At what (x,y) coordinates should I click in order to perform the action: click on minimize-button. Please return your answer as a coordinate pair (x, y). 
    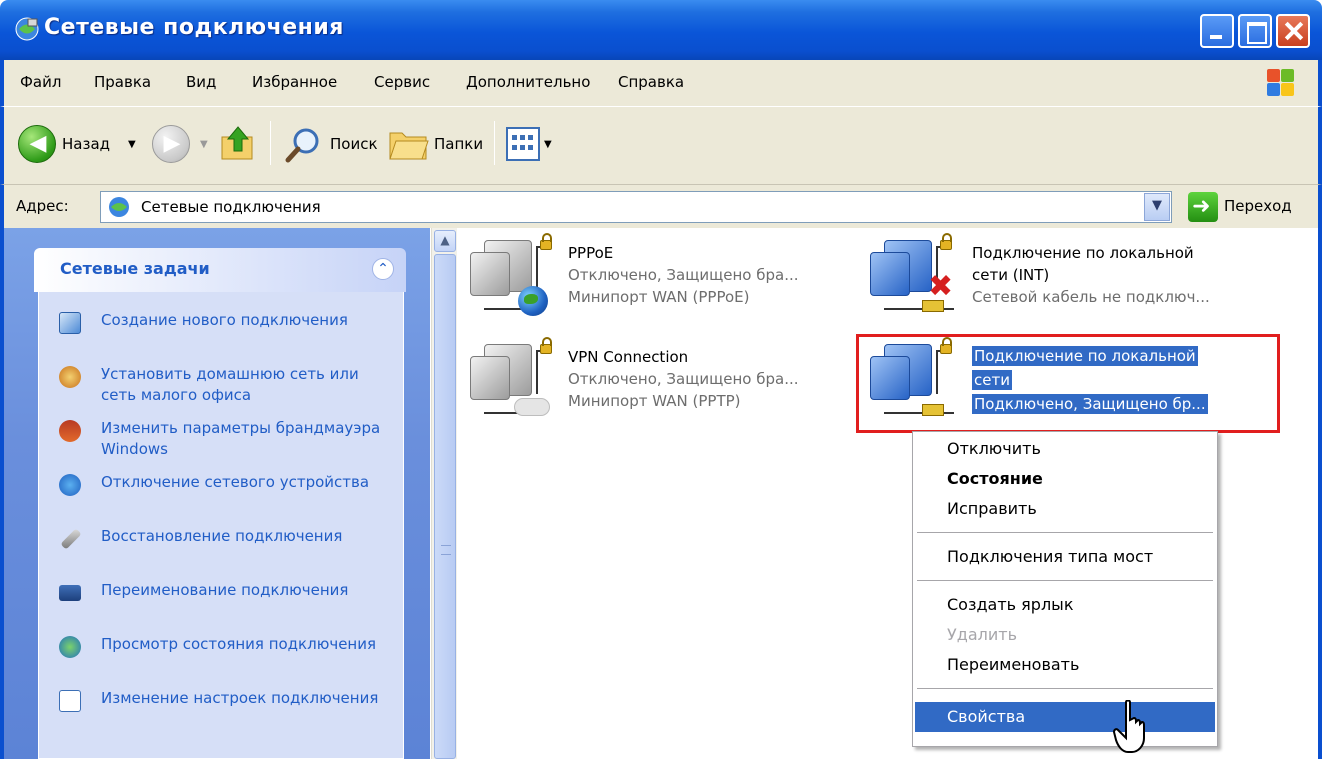
    Looking at the image, I should click on (1217, 31).